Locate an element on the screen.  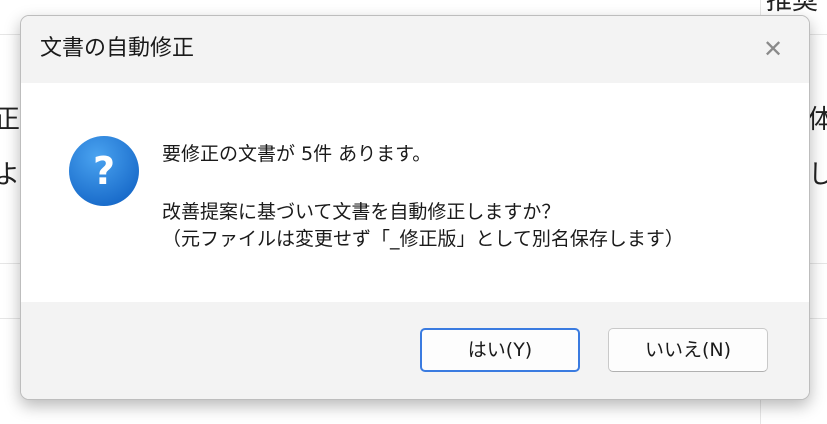
message-line-count: 要修正の文書が 5件 あります。 is located at coordinates (297, 154).